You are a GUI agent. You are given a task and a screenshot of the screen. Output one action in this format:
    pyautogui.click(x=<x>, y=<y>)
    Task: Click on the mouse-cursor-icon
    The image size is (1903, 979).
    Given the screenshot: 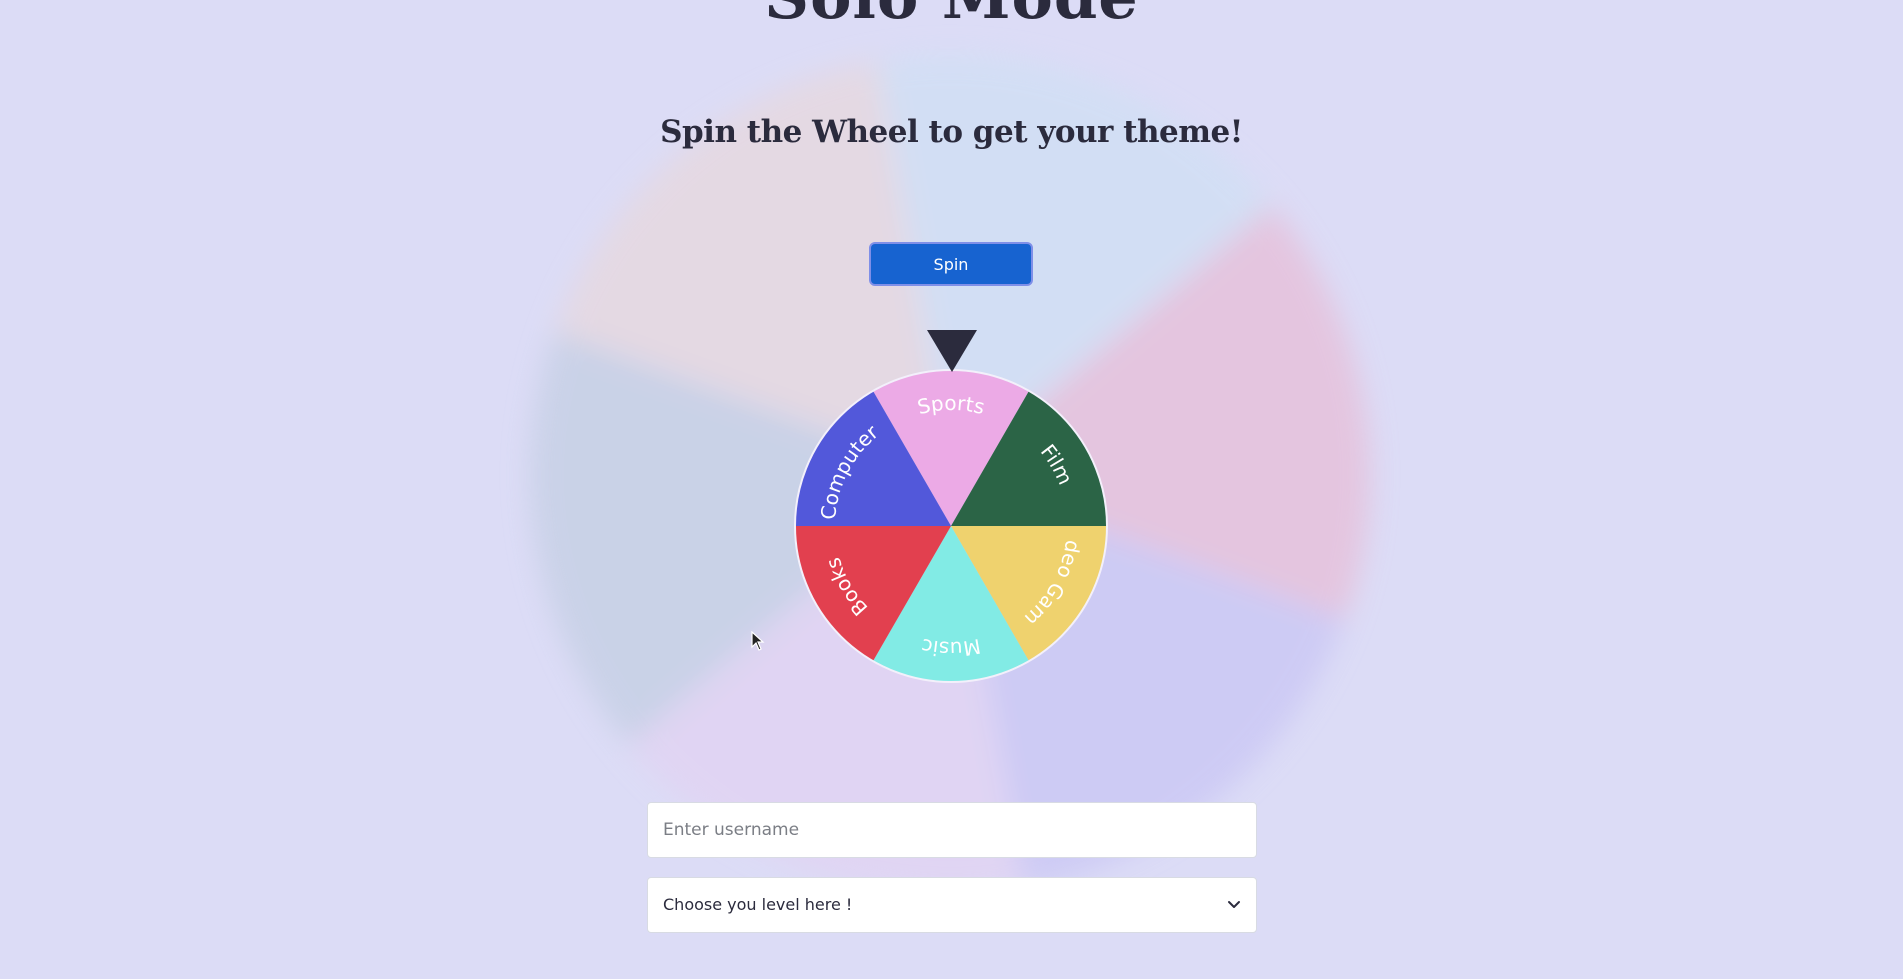 What is the action you would take?
    pyautogui.click(x=758, y=641)
    